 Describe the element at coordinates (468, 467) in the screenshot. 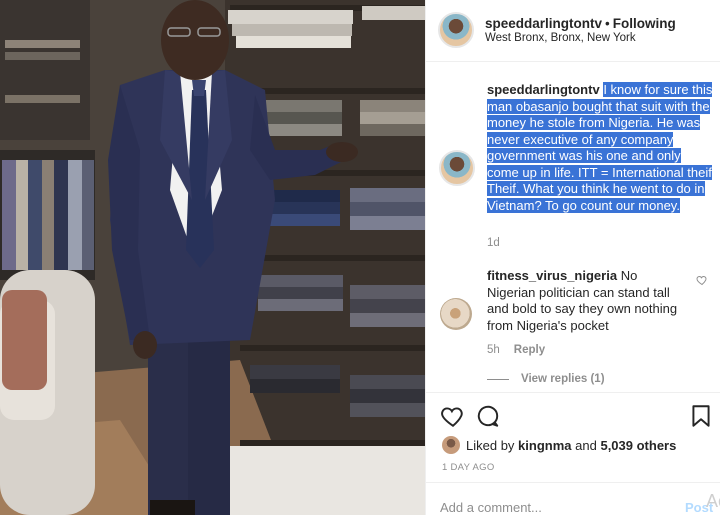

I see `post-date: 1 DAY AGO` at that location.